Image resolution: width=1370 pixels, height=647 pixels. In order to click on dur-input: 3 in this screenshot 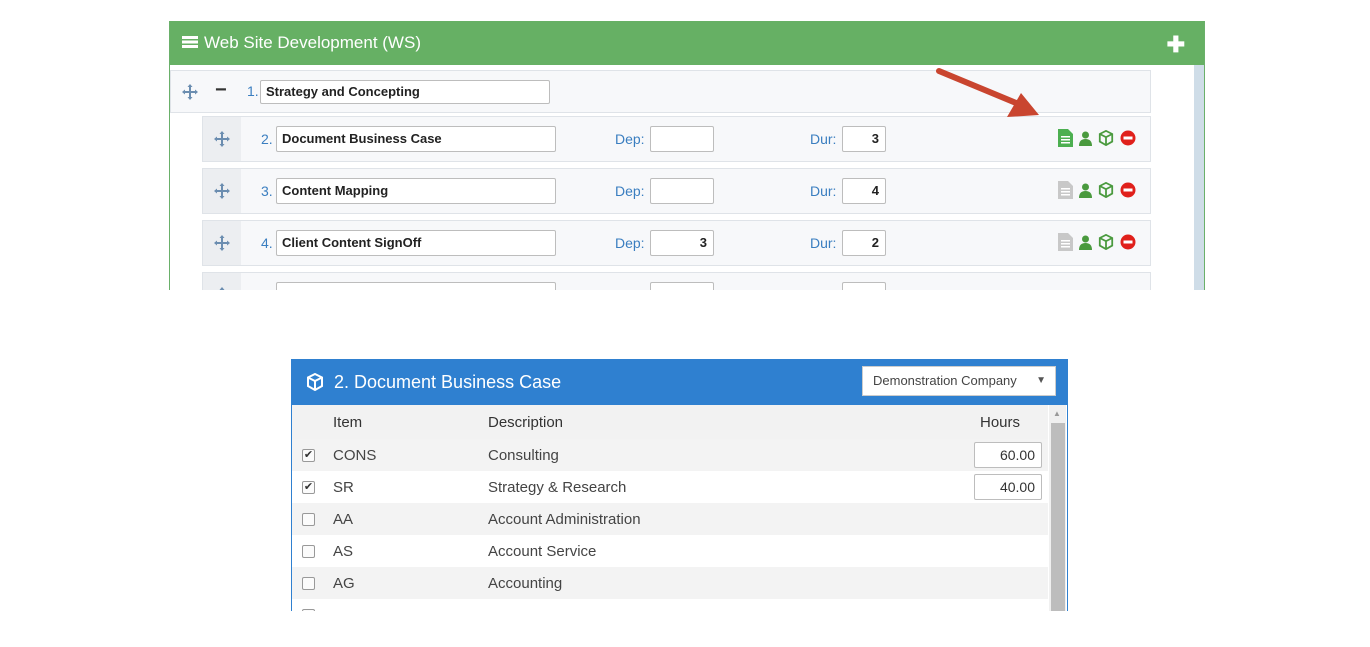, I will do `click(864, 139)`.